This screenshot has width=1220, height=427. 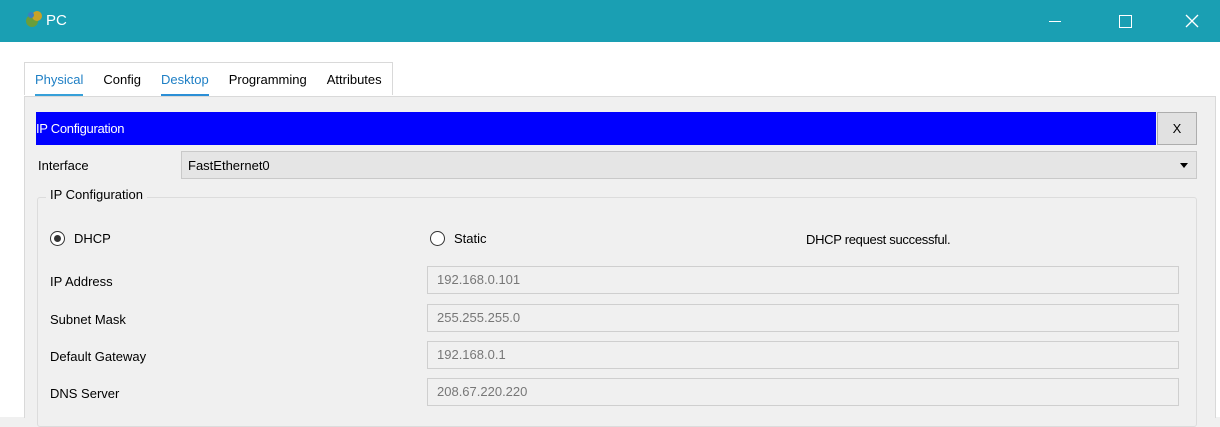 What do you see at coordinates (803, 280) in the screenshot?
I see `ip-address-field: 192.168.0.101` at bounding box center [803, 280].